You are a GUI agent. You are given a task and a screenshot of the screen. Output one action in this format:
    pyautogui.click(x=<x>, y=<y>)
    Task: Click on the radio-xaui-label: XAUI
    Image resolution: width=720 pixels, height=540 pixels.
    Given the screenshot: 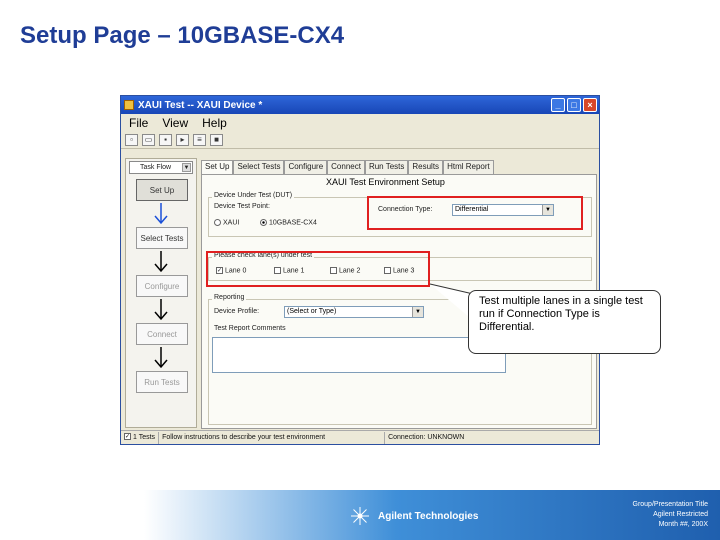 What is the action you would take?
    pyautogui.click(x=231, y=223)
    